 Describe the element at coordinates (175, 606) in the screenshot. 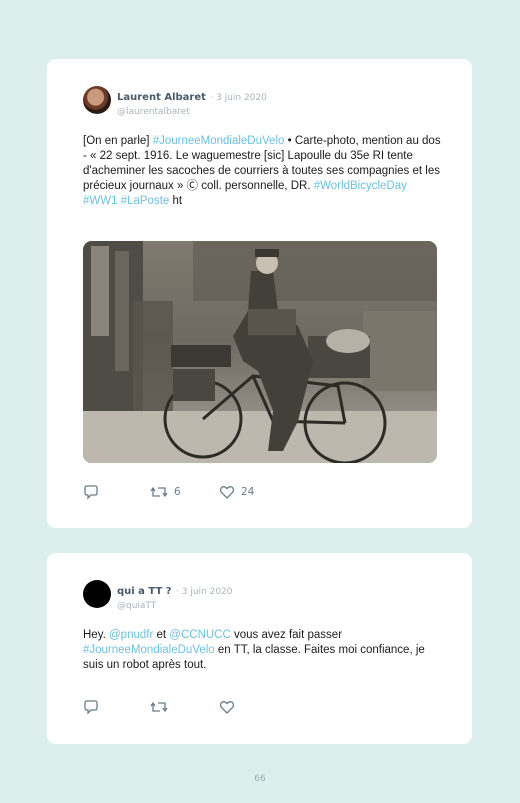

I see `author-handle: @quiaTT` at that location.